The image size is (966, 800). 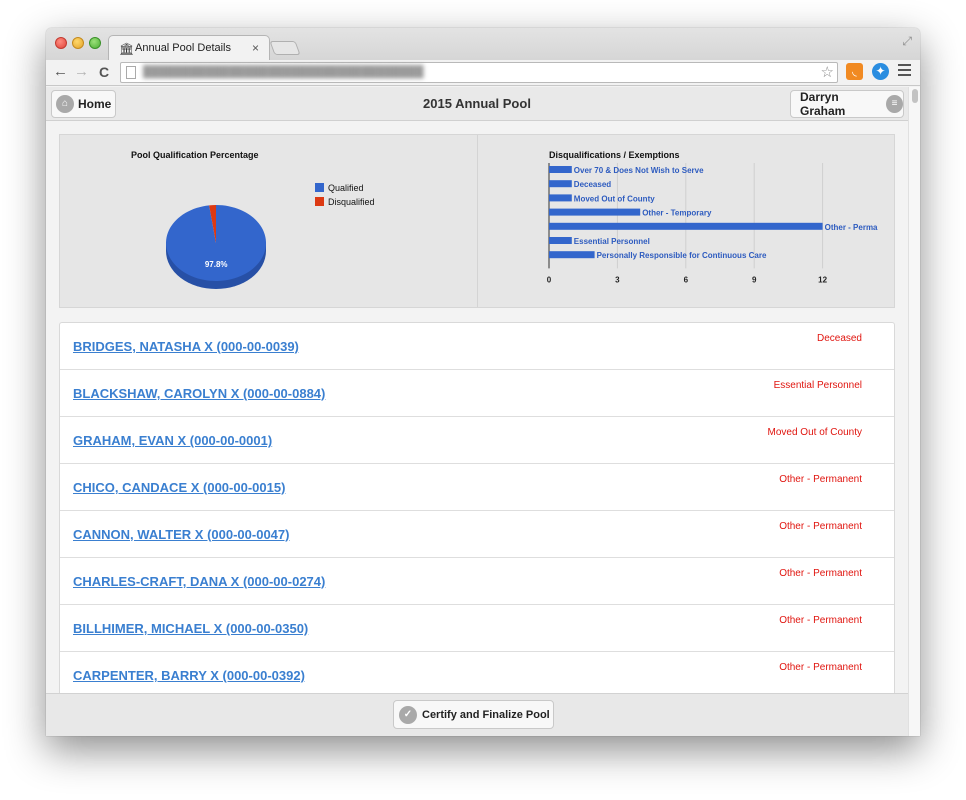 I want to click on certify-finalize-button: ✓ Certify and Finalize Pool, so click(x=473, y=714).